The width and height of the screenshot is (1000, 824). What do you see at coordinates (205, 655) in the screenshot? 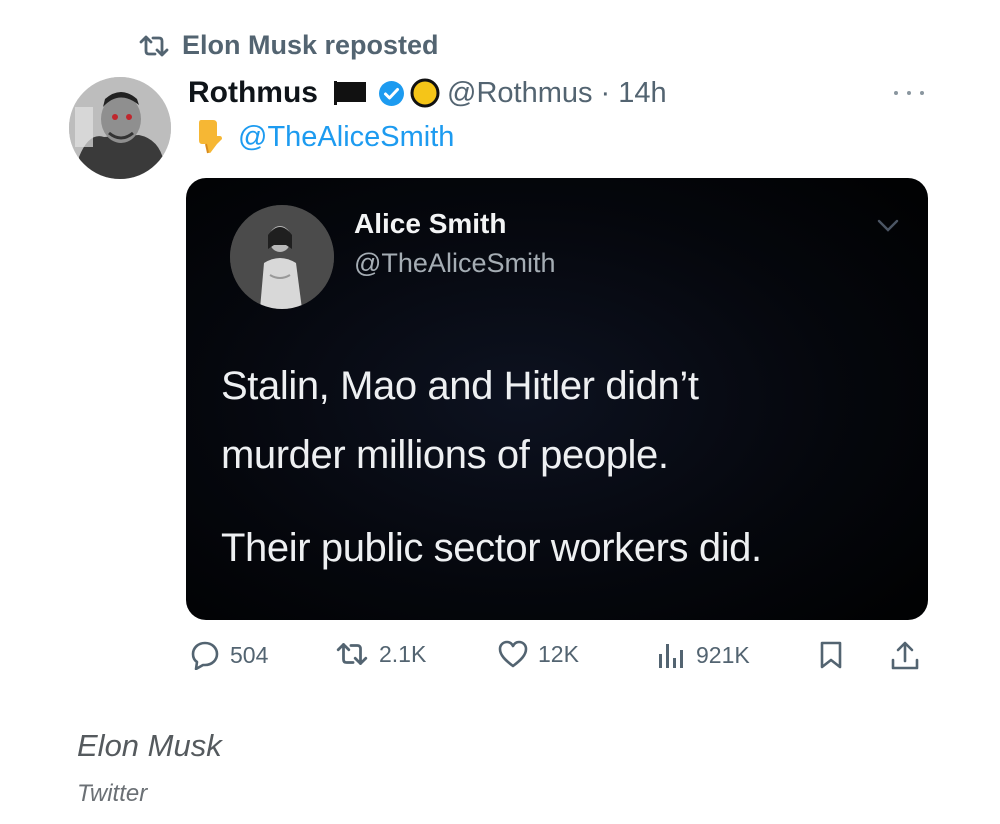
I see `reply-icon` at bounding box center [205, 655].